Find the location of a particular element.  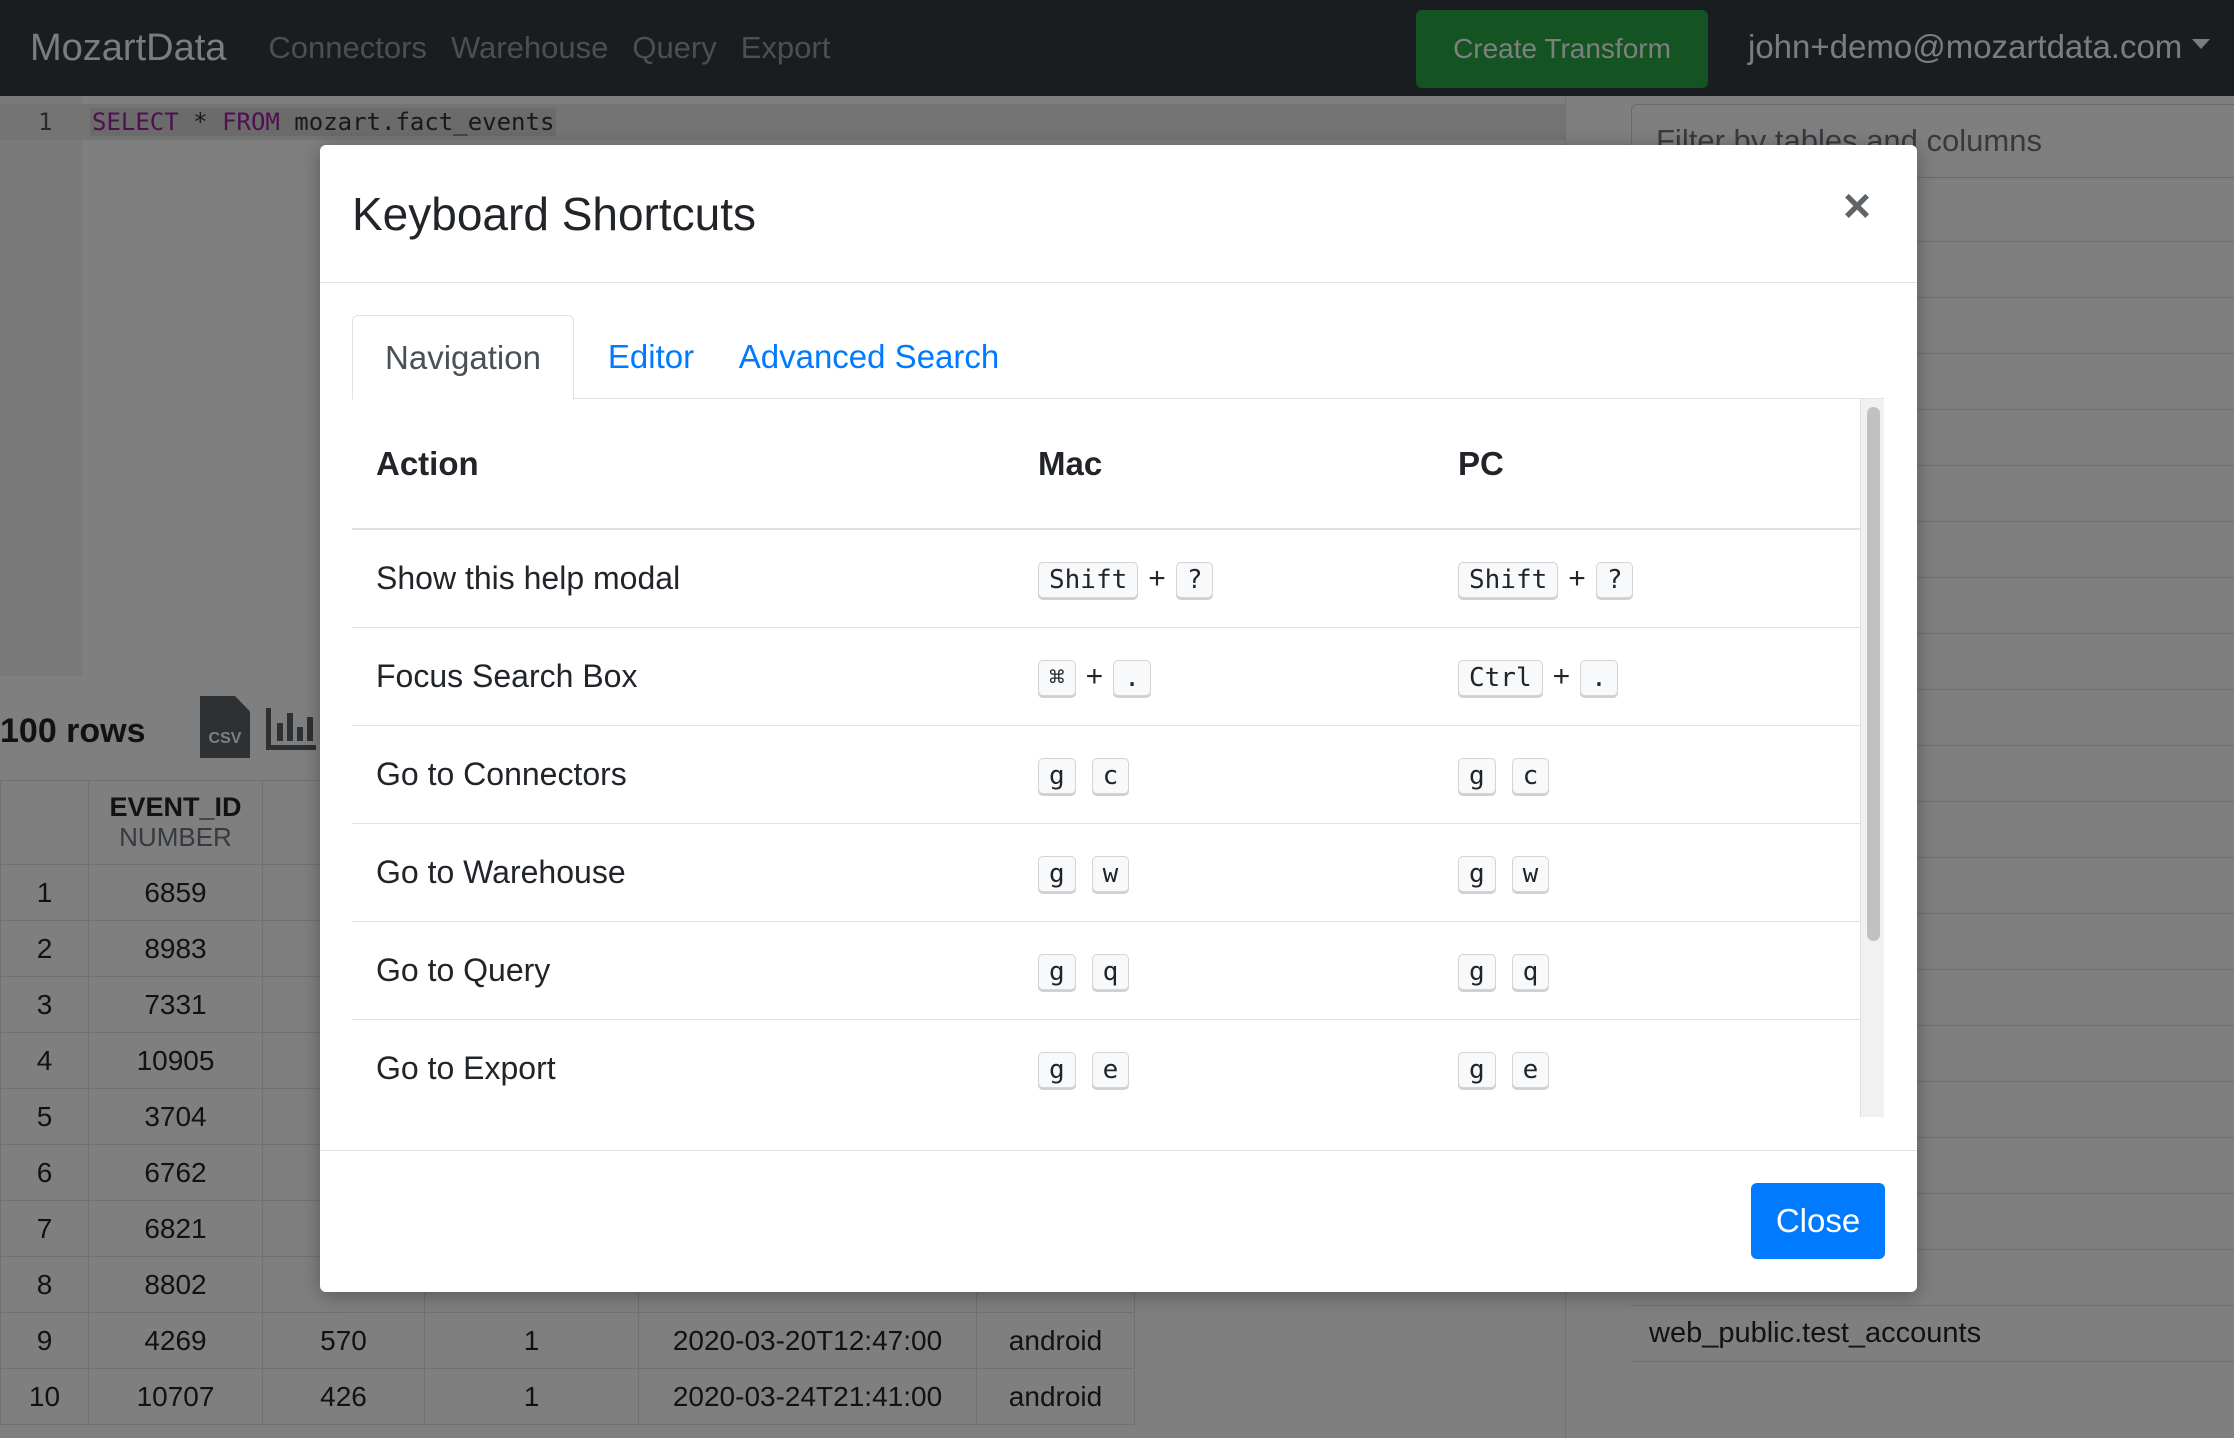

pc-keys: gw is located at coordinates (1647, 872).